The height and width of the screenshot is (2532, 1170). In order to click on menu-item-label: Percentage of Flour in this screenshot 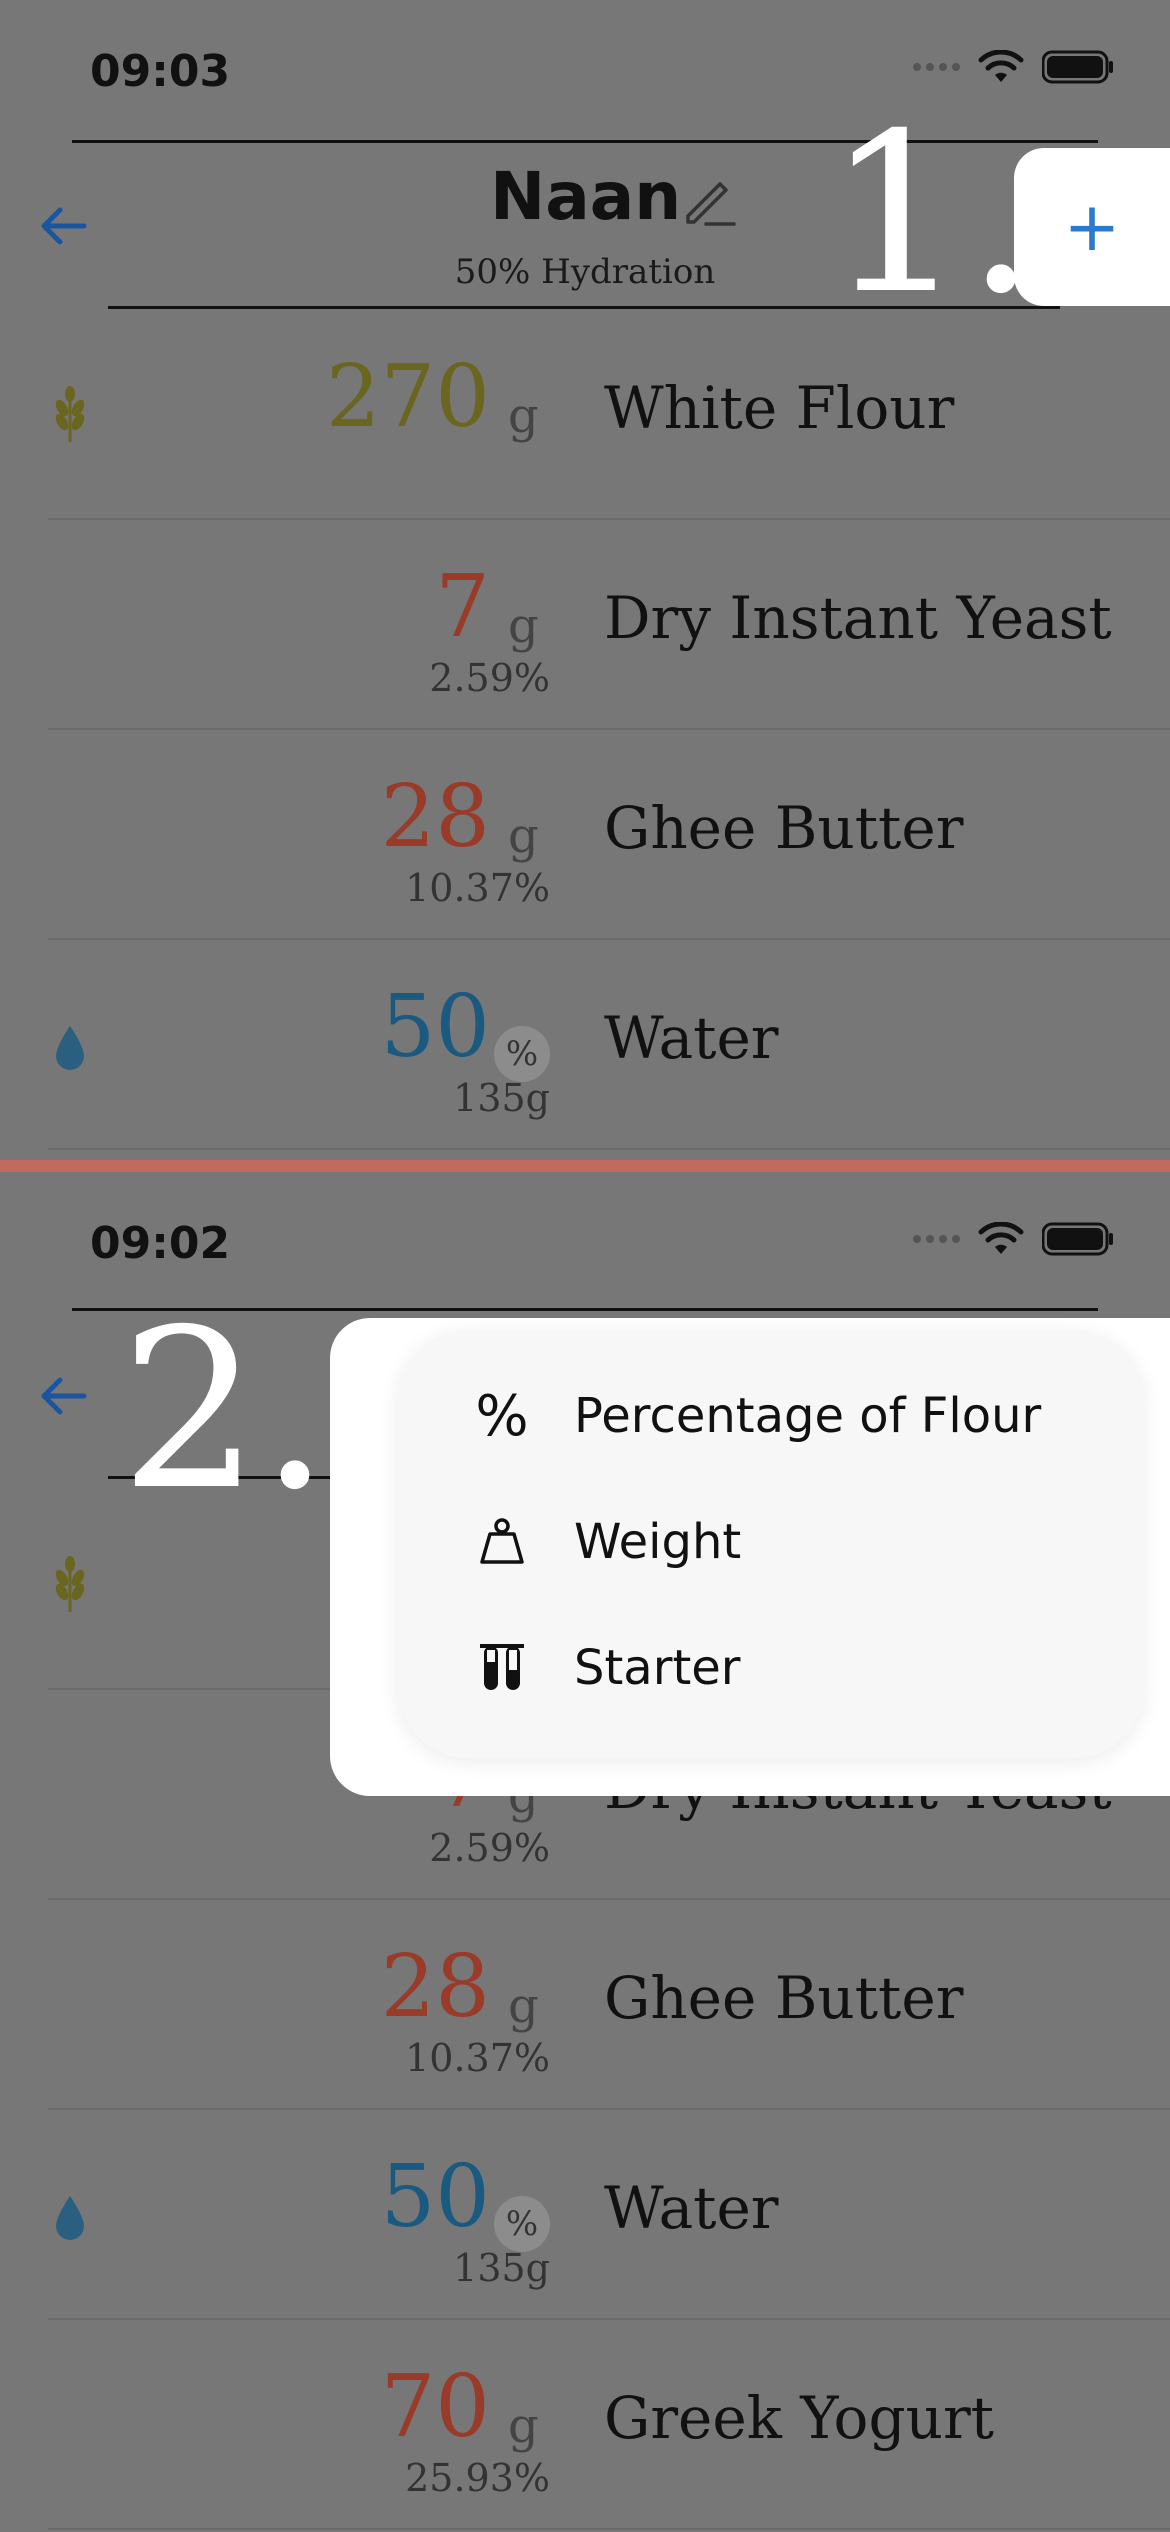, I will do `click(808, 1416)`.